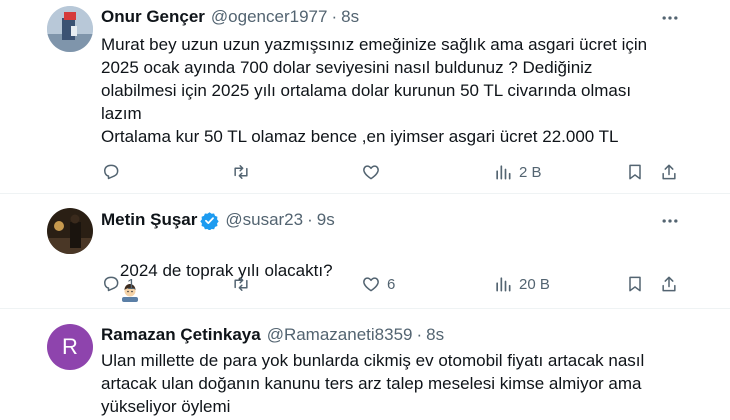 This screenshot has width=730, height=420. Describe the element at coordinates (131, 284) in the screenshot. I see `reply-count: 1` at that location.